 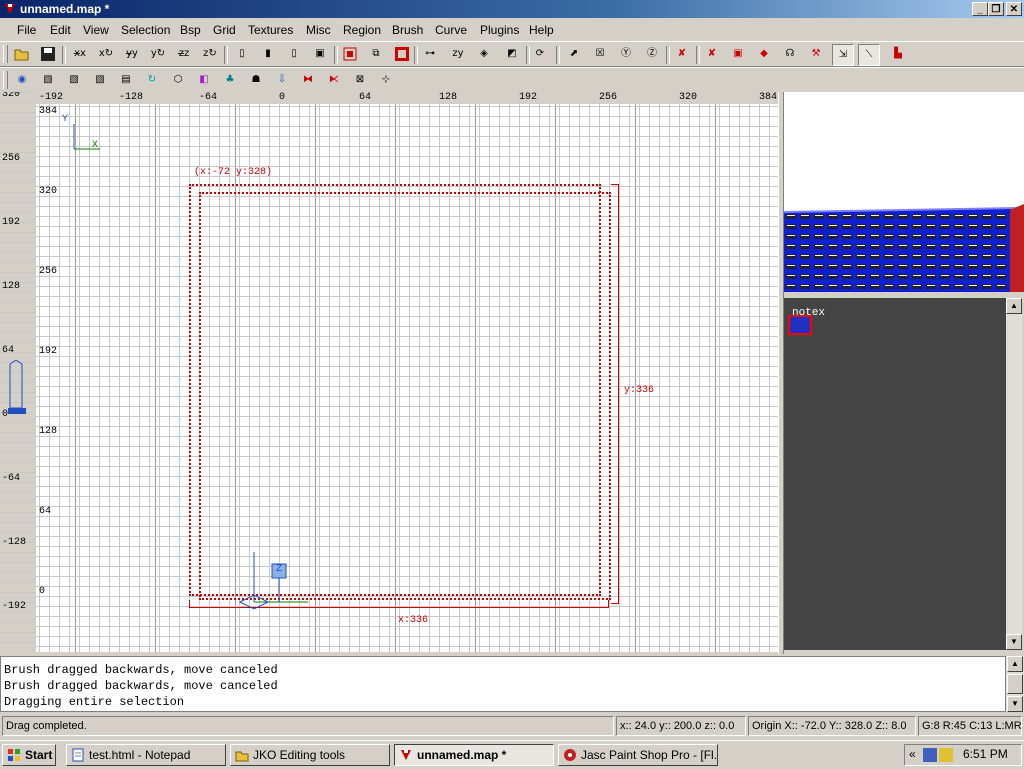 What do you see at coordinates (152, 80) in the screenshot?
I see `refresh-icon: ↻` at bounding box center [152, 80].